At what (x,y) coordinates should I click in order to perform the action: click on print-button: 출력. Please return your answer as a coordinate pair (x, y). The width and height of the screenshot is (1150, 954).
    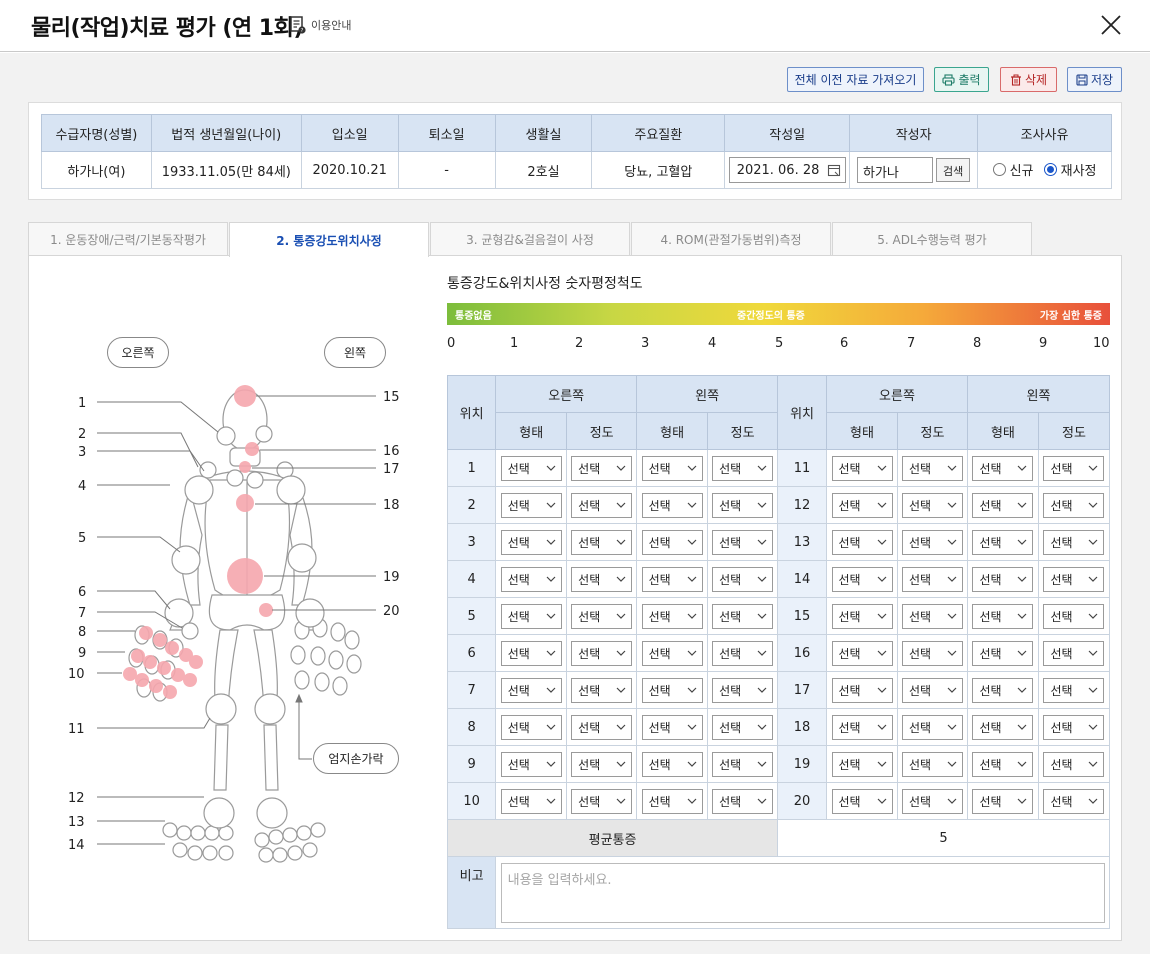
    Looking at the image, I should click on (961, 79).